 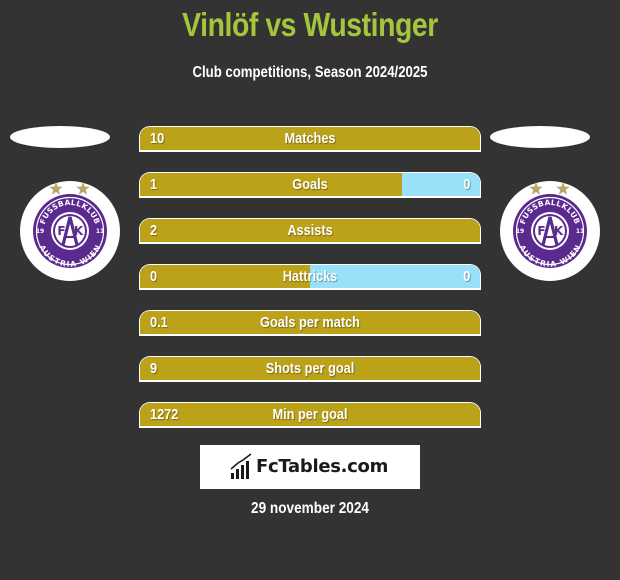 I want to click on right-club-badge: FUSSBALLKLUB AUSTRIA WIEN 19 11 F K, so click(x=550, y=231).